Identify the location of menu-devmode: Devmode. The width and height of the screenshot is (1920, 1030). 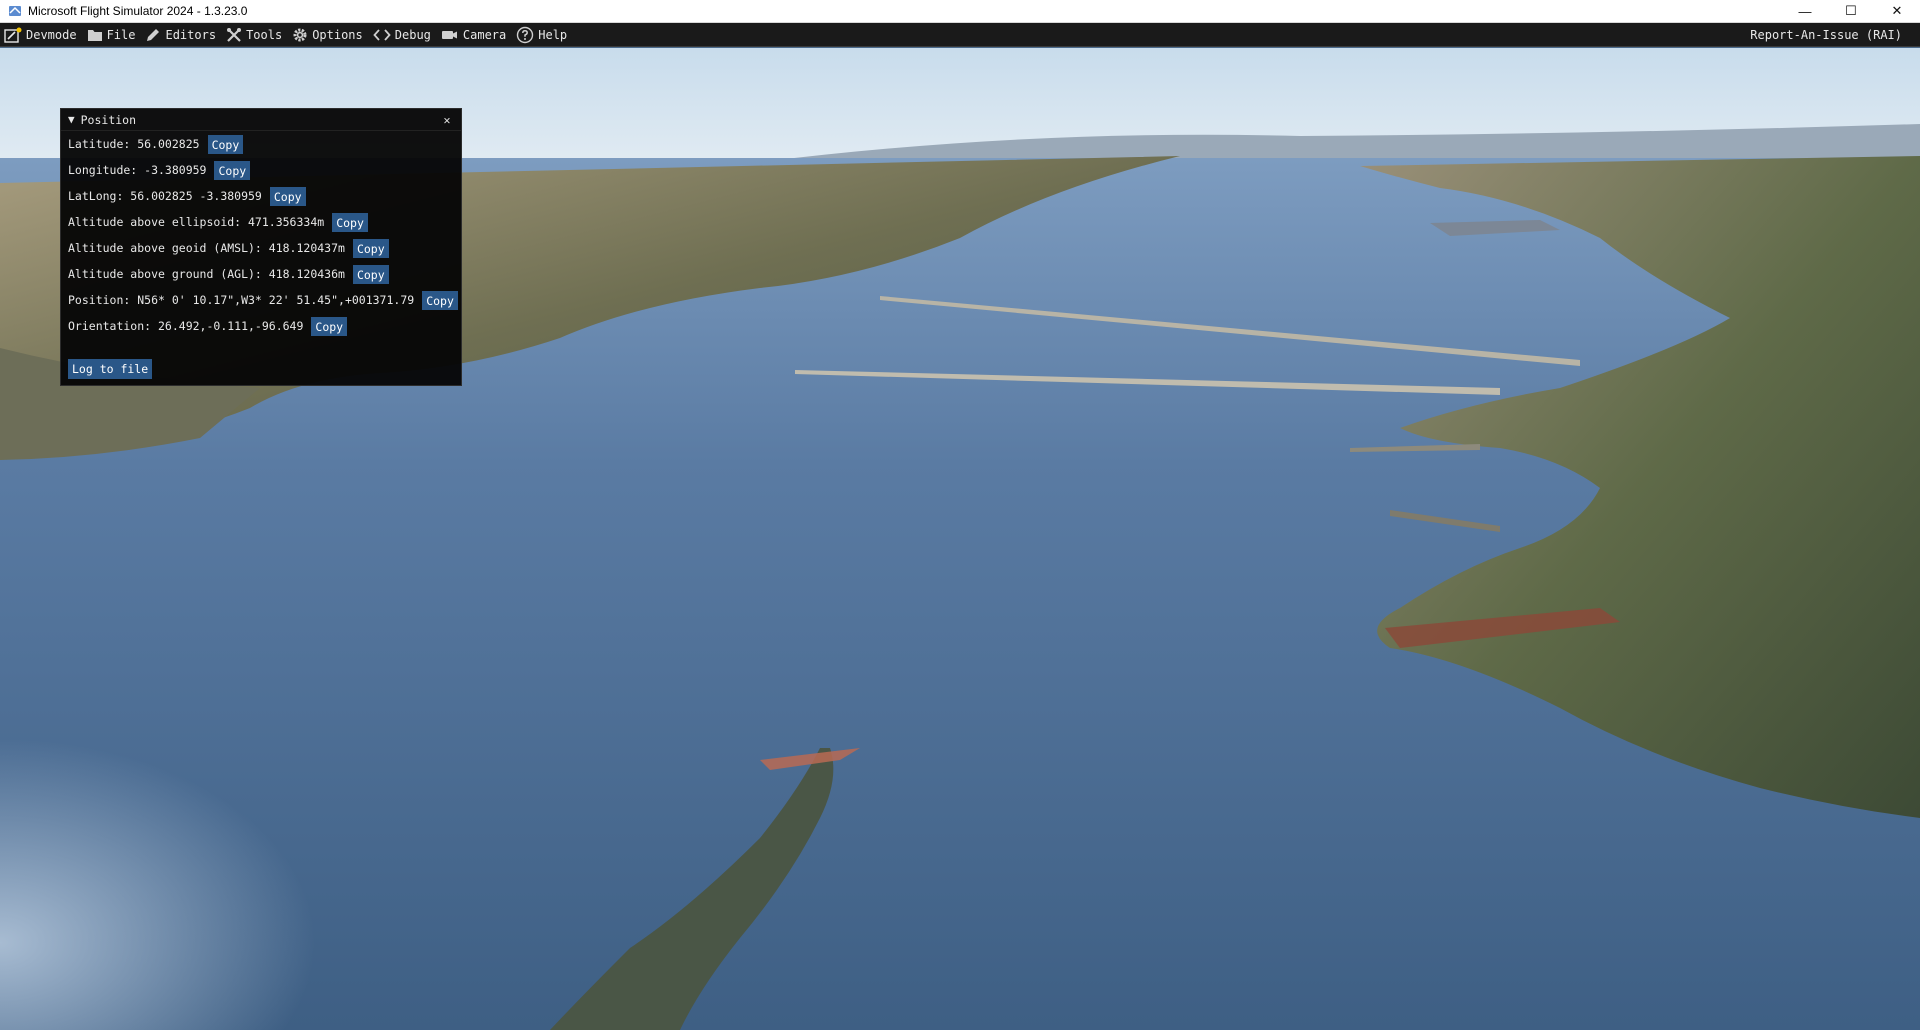
(41, 35).